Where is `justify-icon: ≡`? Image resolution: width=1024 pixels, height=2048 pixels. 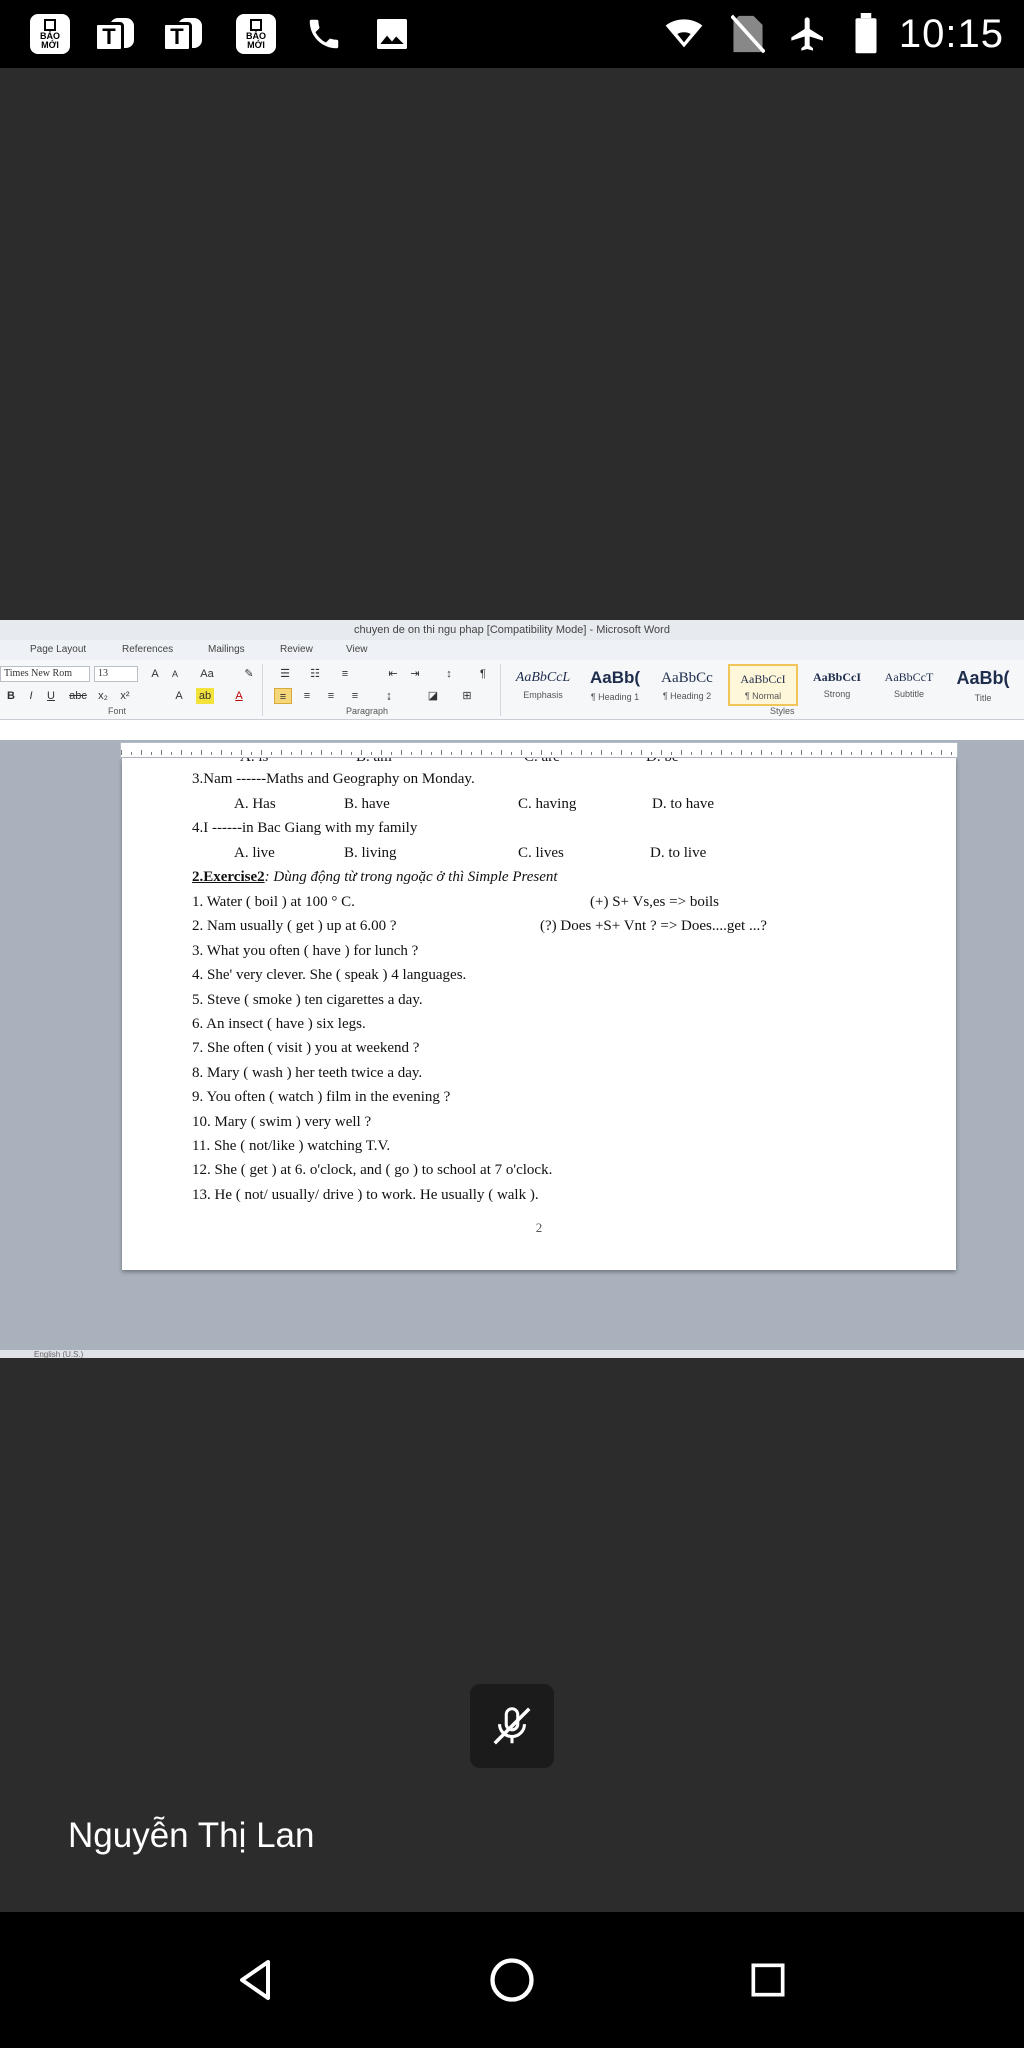 justify-icon: ≡ is located at coordinates (355, 696).